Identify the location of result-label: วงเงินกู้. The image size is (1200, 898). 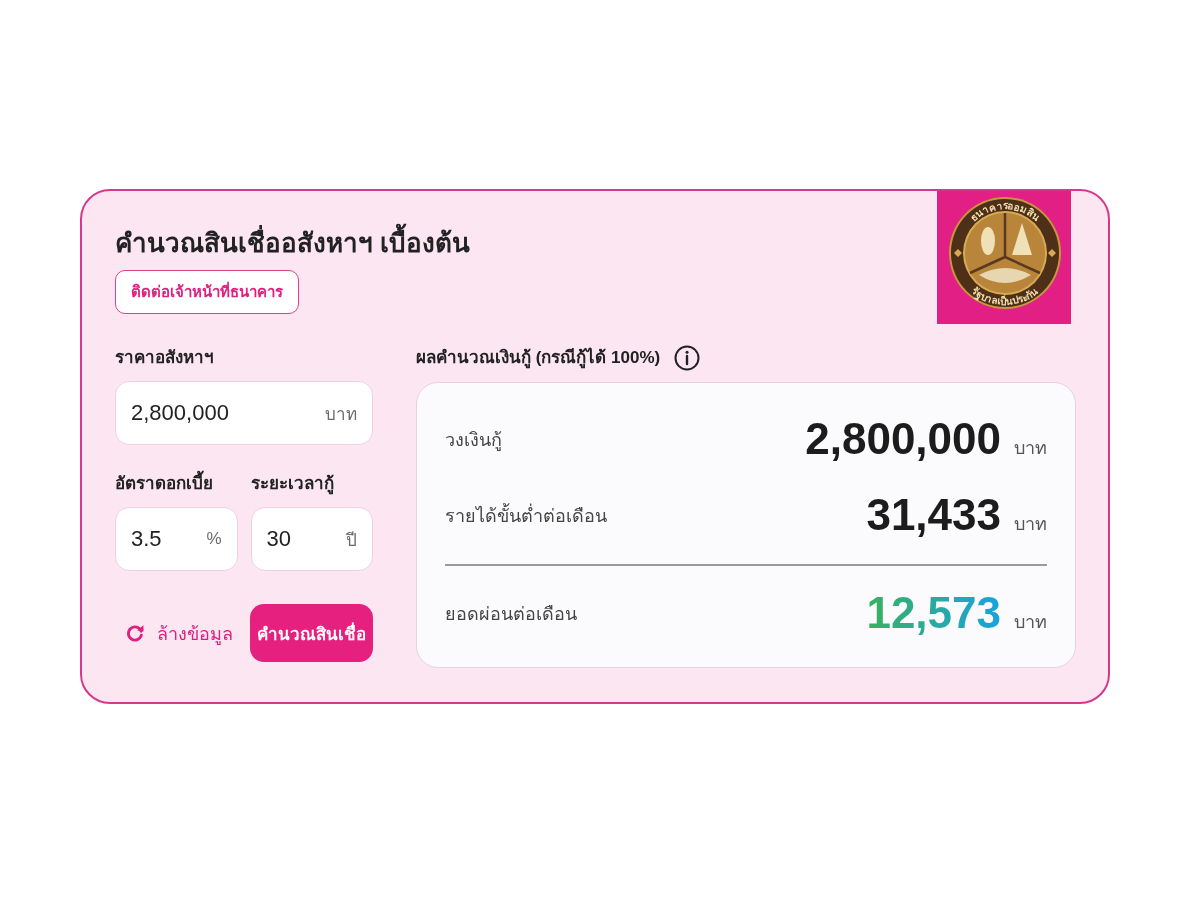
(473, 440).